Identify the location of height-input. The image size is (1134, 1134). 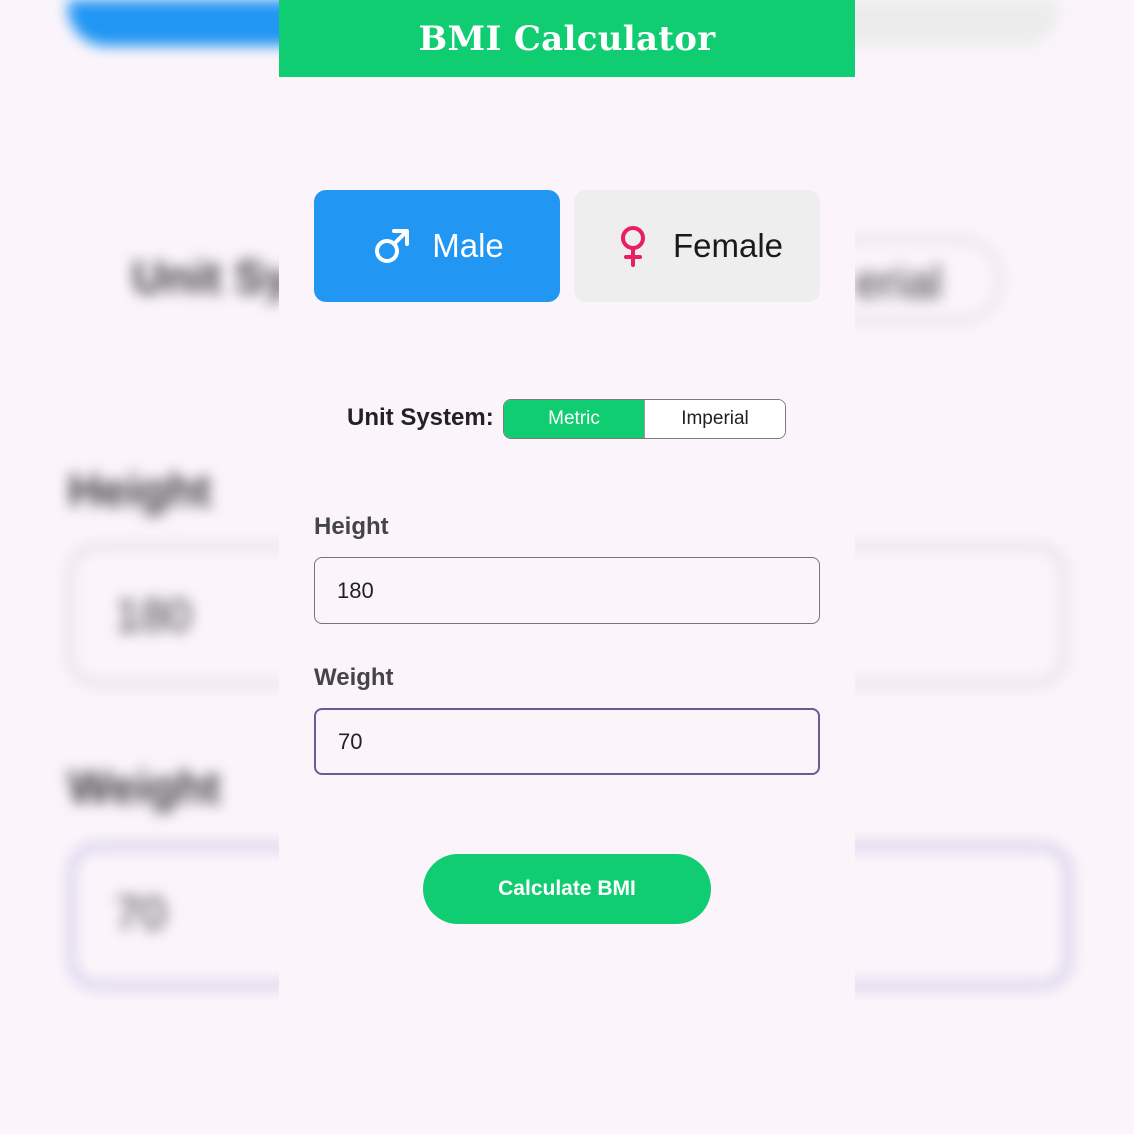
(567, 590).